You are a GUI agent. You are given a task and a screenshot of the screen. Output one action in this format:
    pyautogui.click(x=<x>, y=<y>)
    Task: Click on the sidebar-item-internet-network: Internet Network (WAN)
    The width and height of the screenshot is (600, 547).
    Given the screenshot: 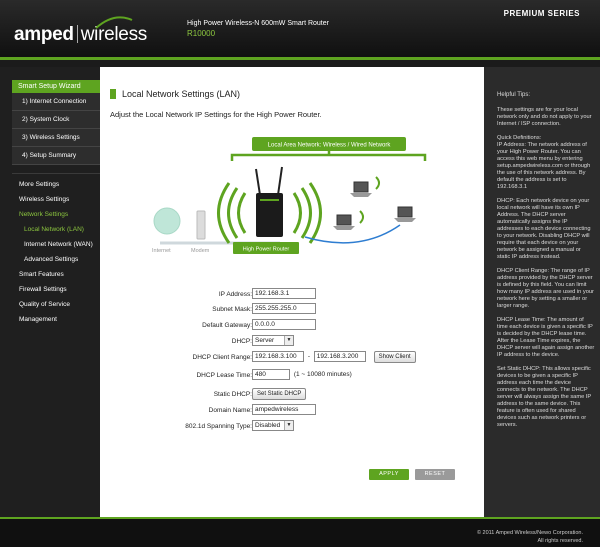 What is the action you would take?
    pyautogui.click(x=62, y=244)
    